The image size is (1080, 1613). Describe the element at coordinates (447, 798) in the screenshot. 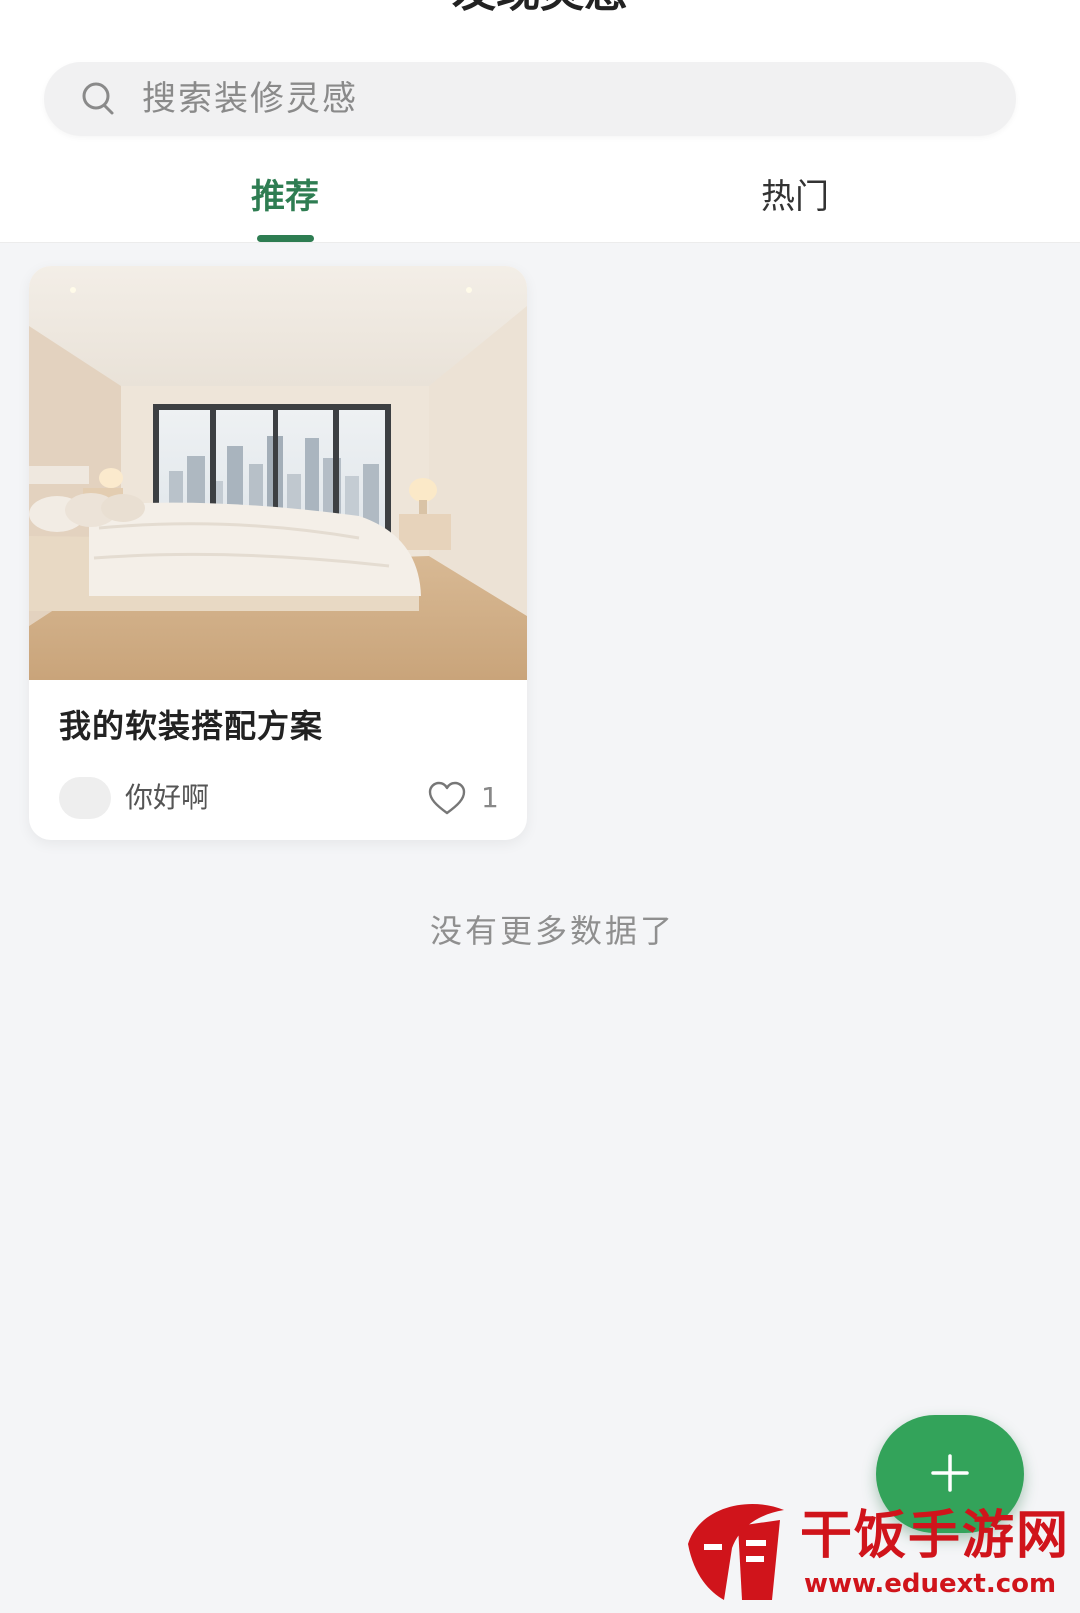

I see `heart-icon` at that location.